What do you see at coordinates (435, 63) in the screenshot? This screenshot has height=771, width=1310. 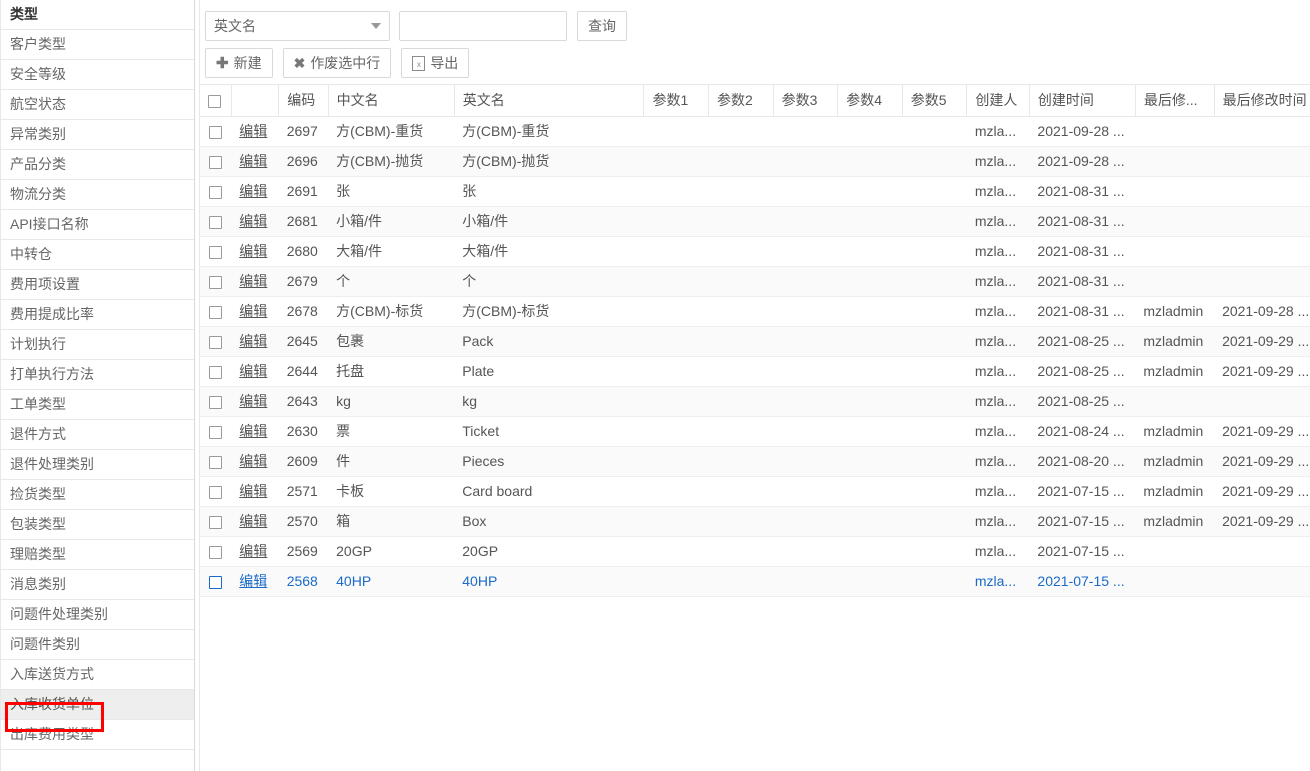 I see `export-button: x 导出` at bounding box center [435, 63].